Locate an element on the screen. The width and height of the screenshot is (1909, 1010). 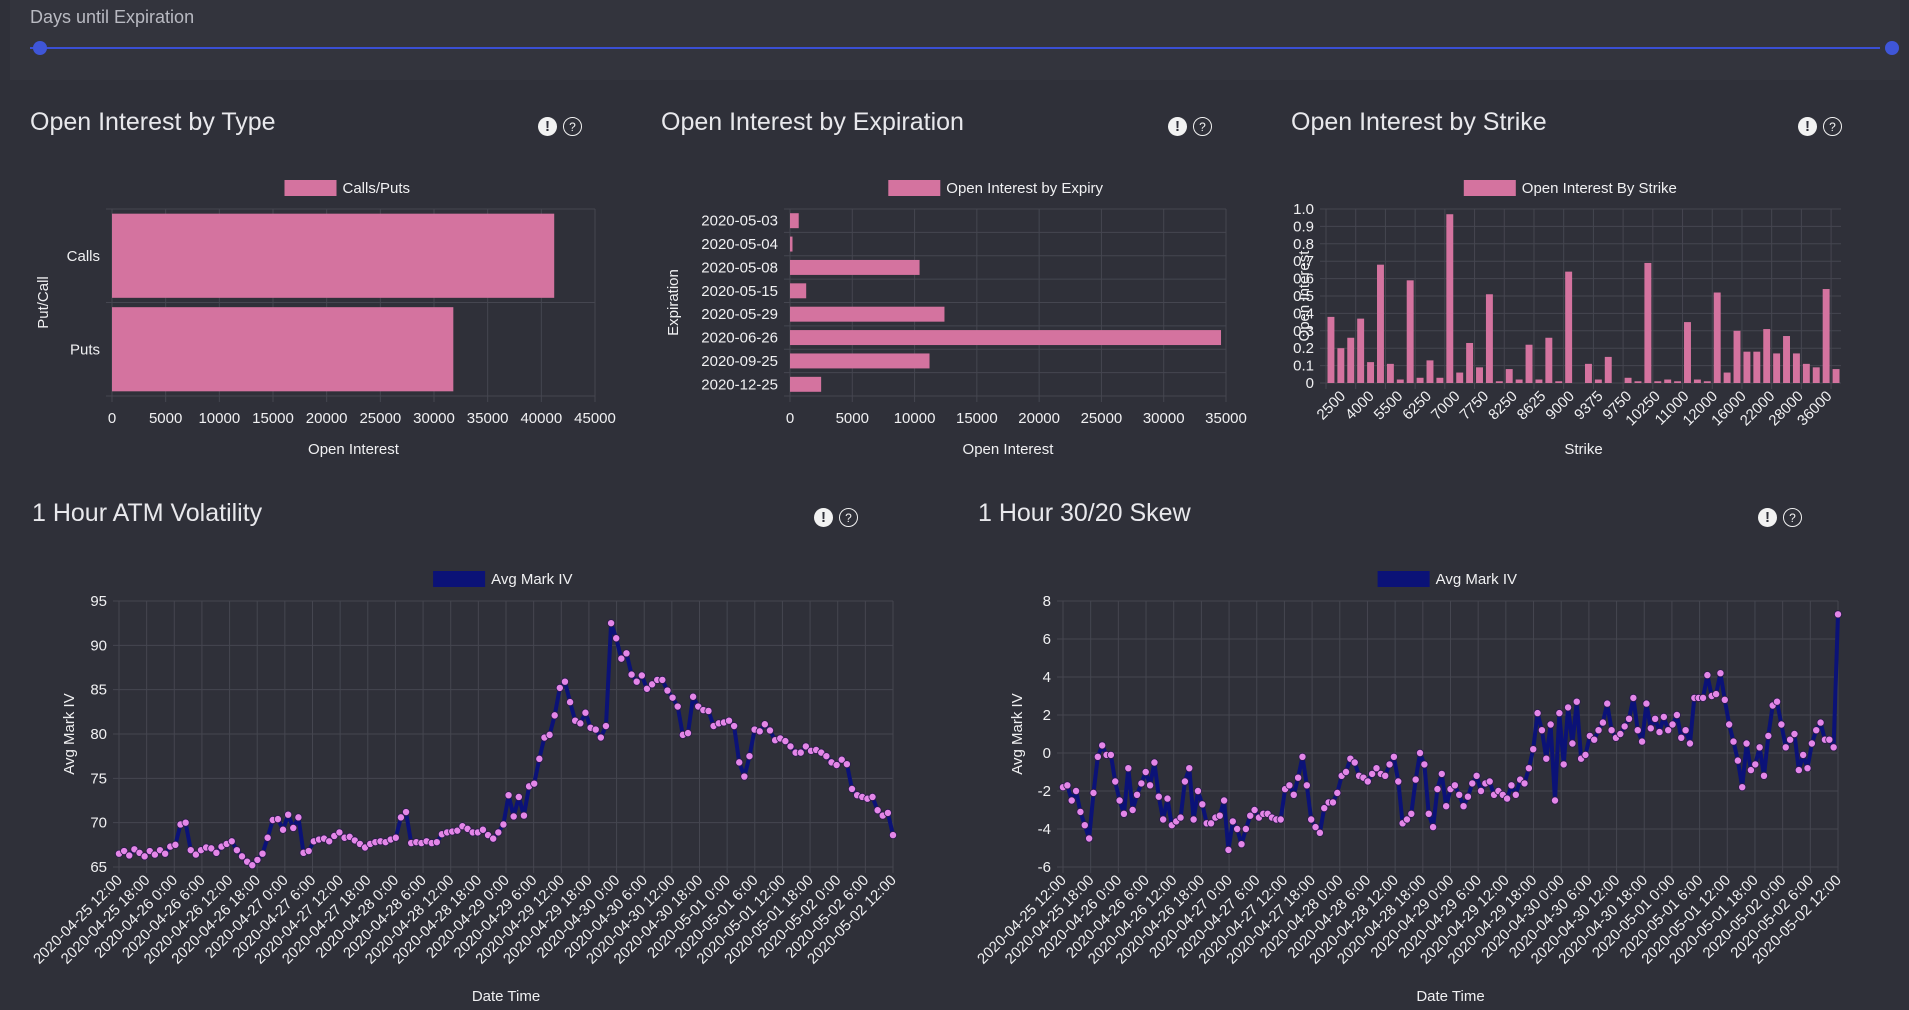
x-tick-label: 45000 is located at coordinates (595, 418).